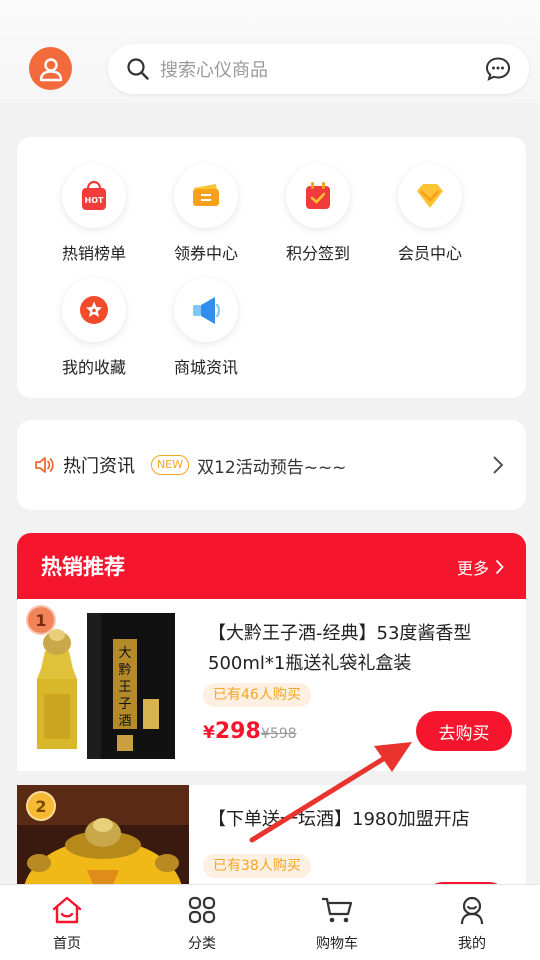 The image size is (540, 960). I want to click on hot-bag-icon: HOT, so click(94, 195).